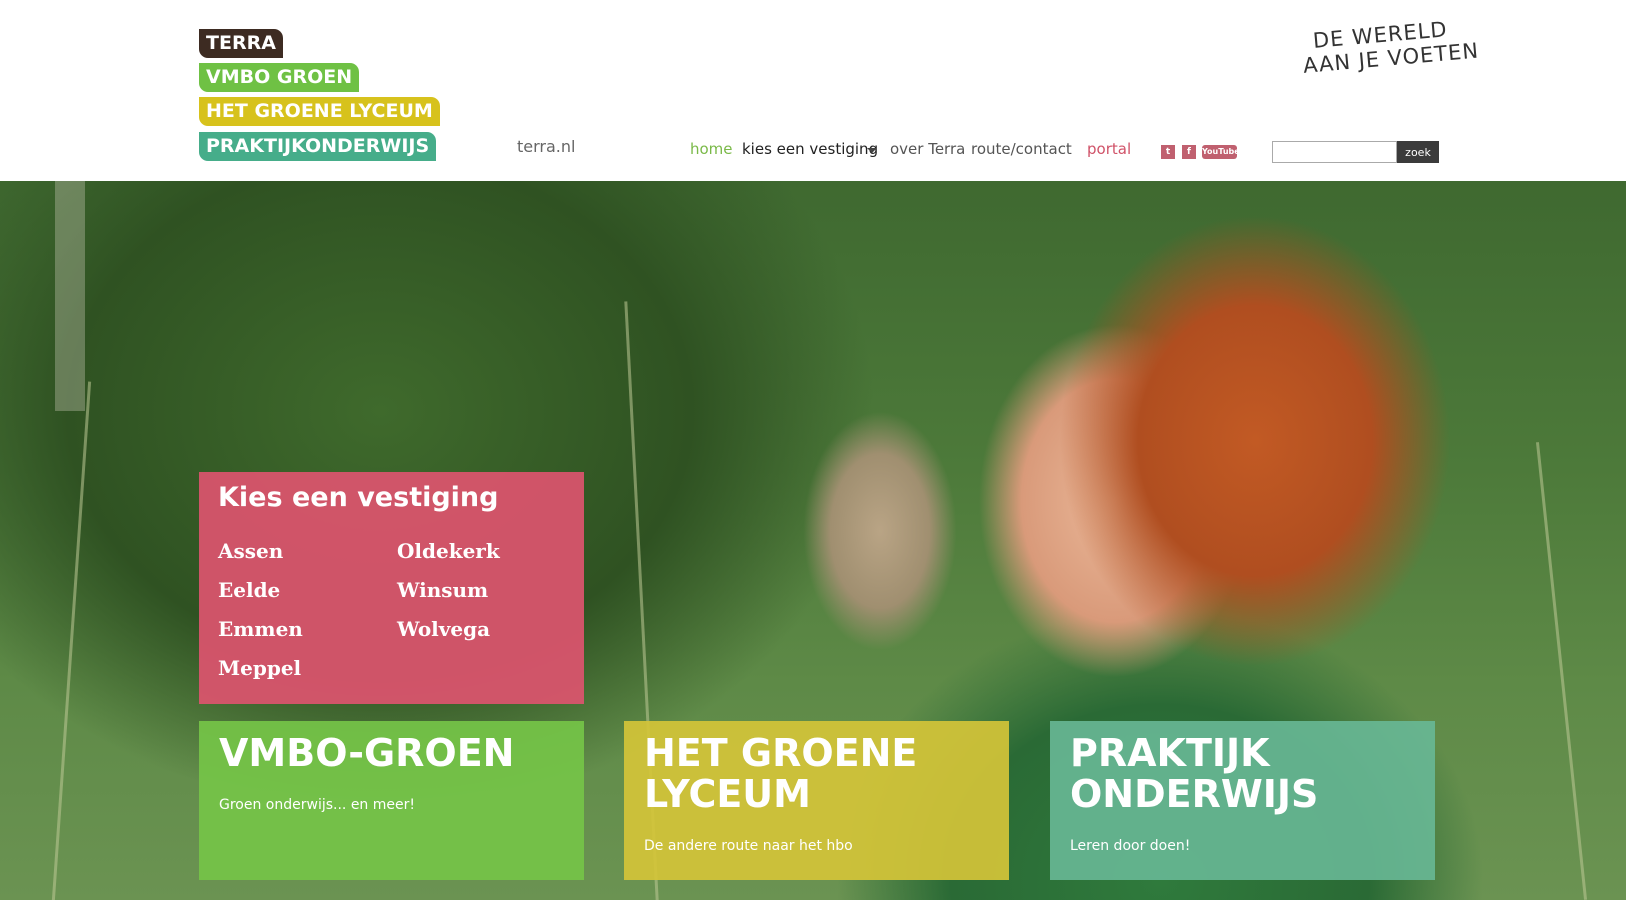  What do you see at coordinates (1168, 152) in the screenshot?
I see `twitter-icon: t` at bounding box center [1168, 152].